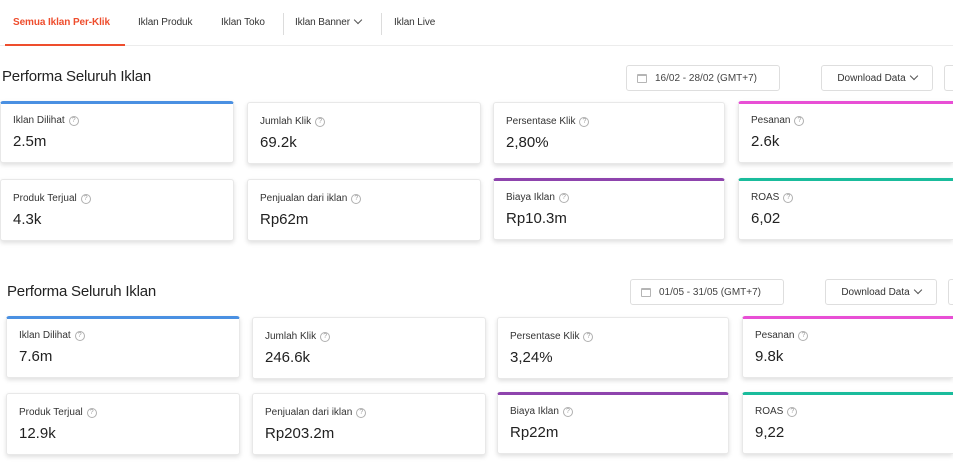 The image size is (953, 462). I want to click on metric-card-penjualan-dari-iklan: Penjualan dari iklan? Rp62m, so click(364, 210).